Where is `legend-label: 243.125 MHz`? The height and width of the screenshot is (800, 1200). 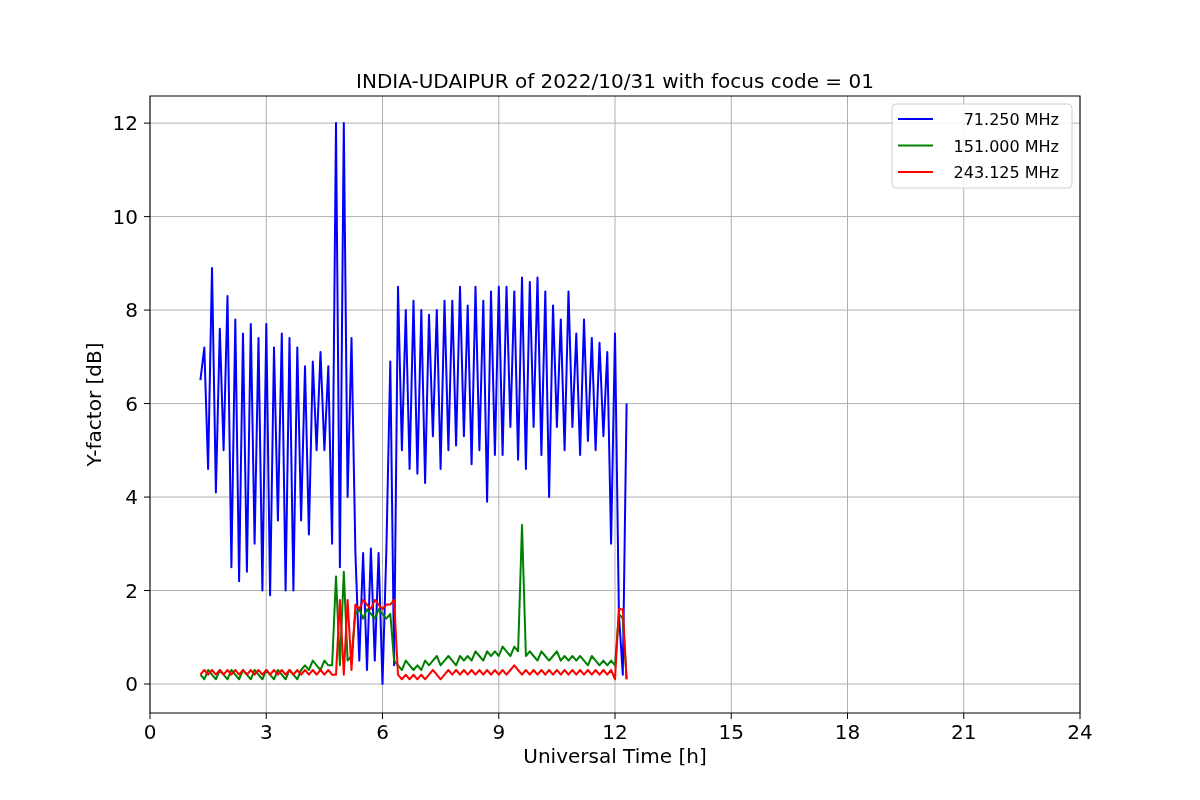
legend-label: 243.125 MHz is located at coordinates (1006, 172).